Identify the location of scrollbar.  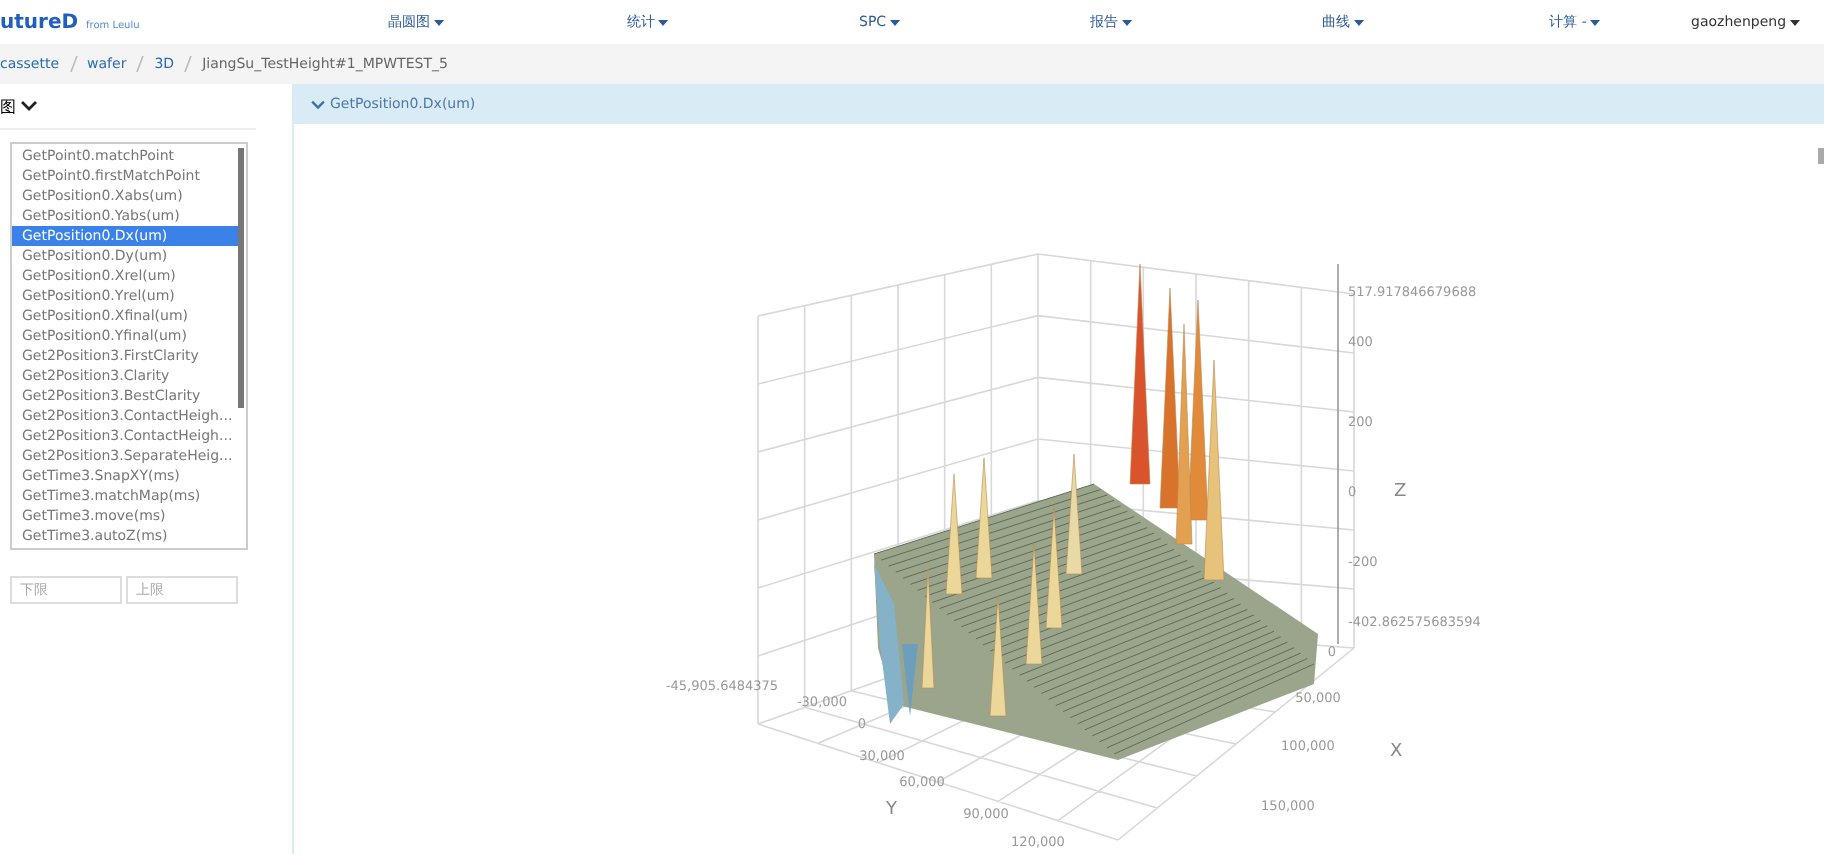
(241, 278).